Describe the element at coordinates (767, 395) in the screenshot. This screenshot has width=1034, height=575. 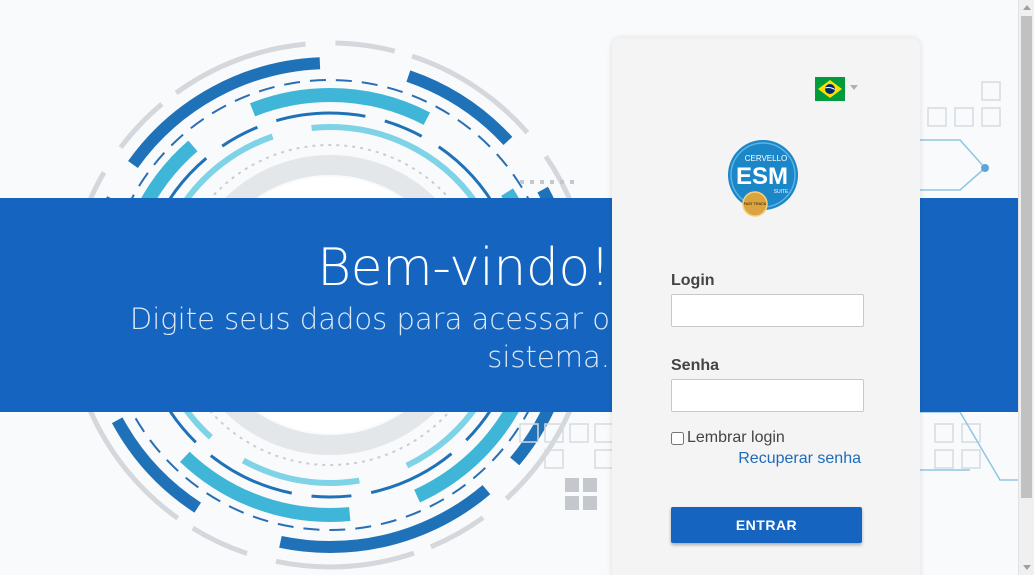
I see `password-input` at that location.